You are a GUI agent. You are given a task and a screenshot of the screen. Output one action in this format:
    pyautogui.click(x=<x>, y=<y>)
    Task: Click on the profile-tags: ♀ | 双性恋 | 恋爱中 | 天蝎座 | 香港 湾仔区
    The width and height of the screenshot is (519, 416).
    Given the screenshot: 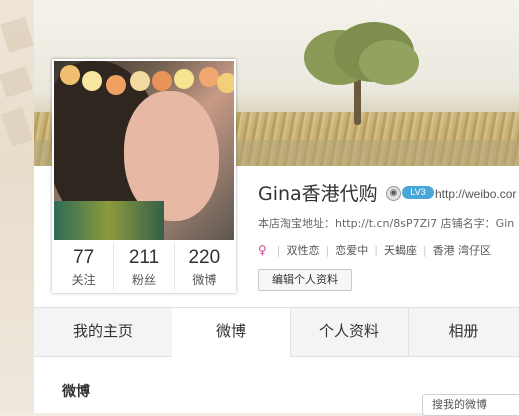 What is the action you would take?
    pyautogui.click(x=375, y=250)
    